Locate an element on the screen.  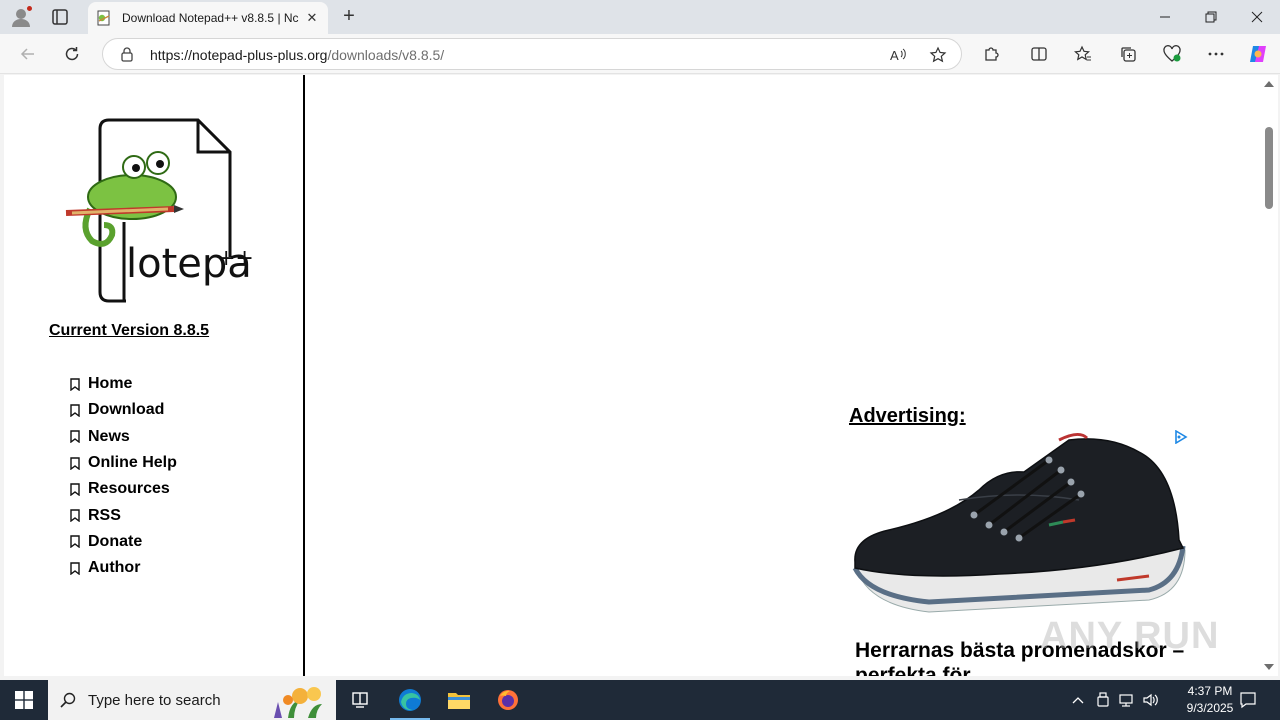
nav-label: Download is located at coordinates (126, 410).